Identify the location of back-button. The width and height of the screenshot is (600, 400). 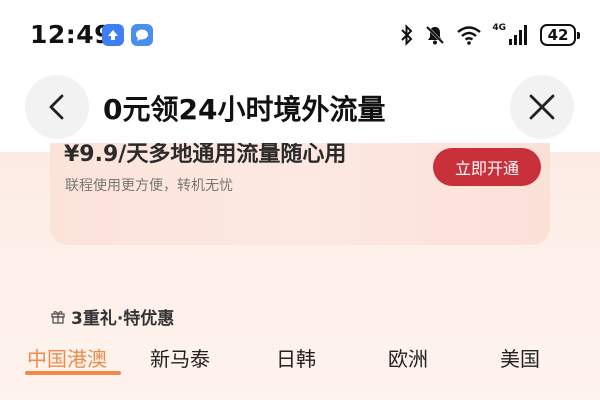
(57, 107).